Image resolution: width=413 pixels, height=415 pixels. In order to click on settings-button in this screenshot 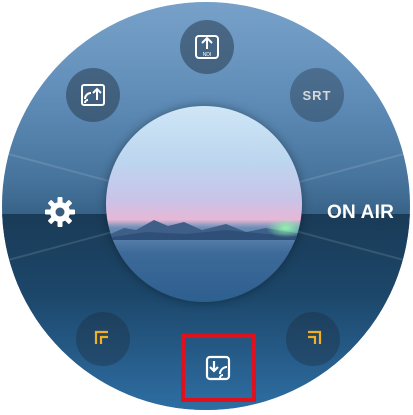, I will do `click(60, 212)`.